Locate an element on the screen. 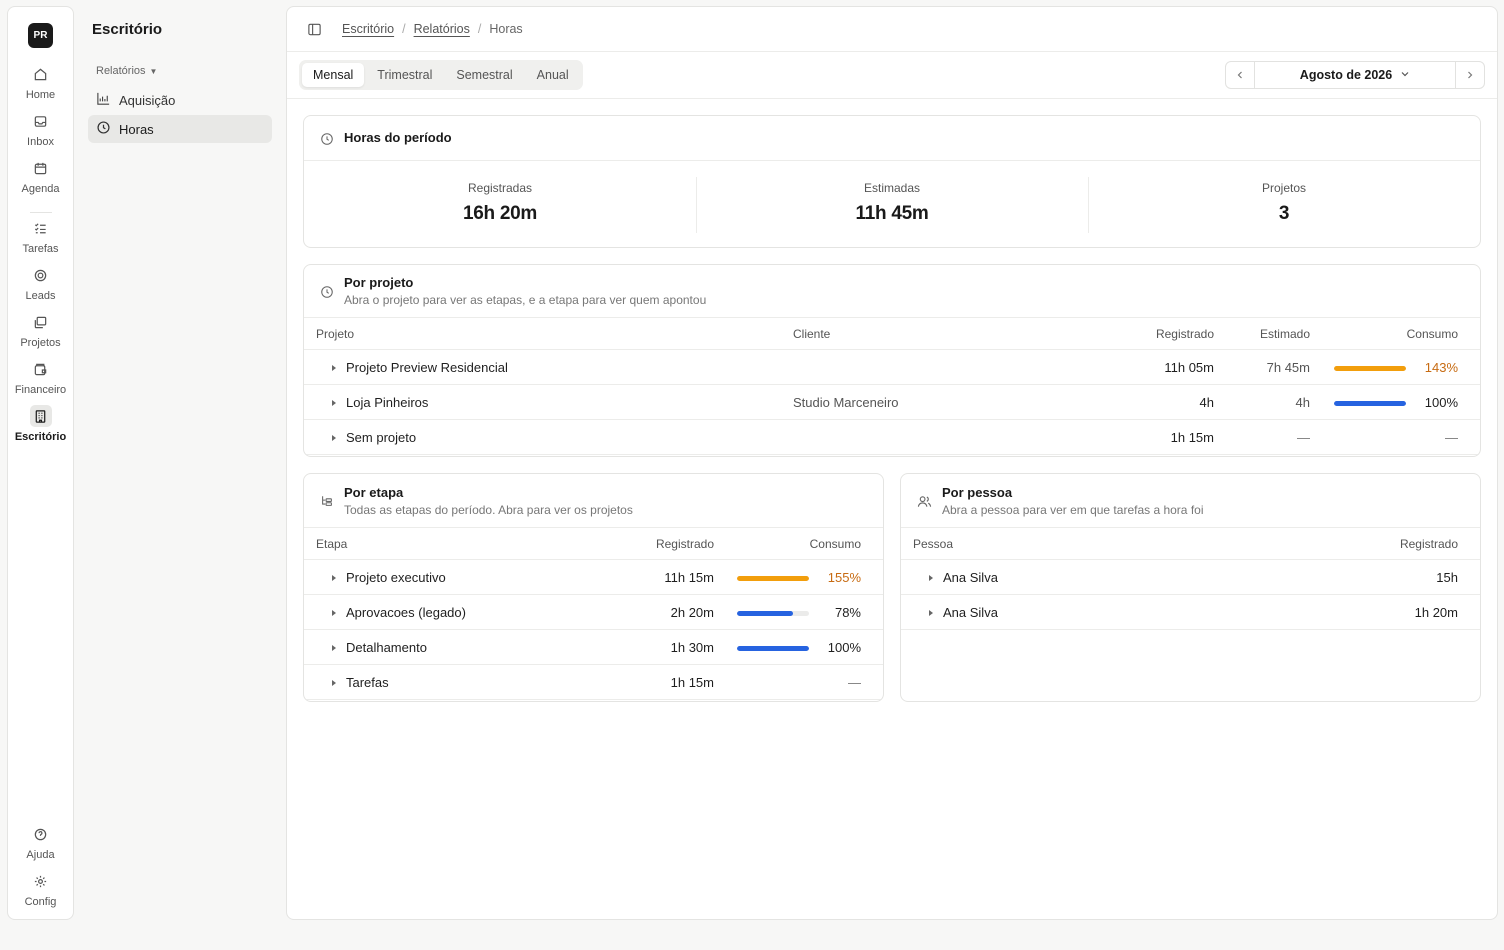 The height and width of the screenshot is (950, 1504). table-row: Sem projeto 1h 15m — — is located at coordinates (892, 437).